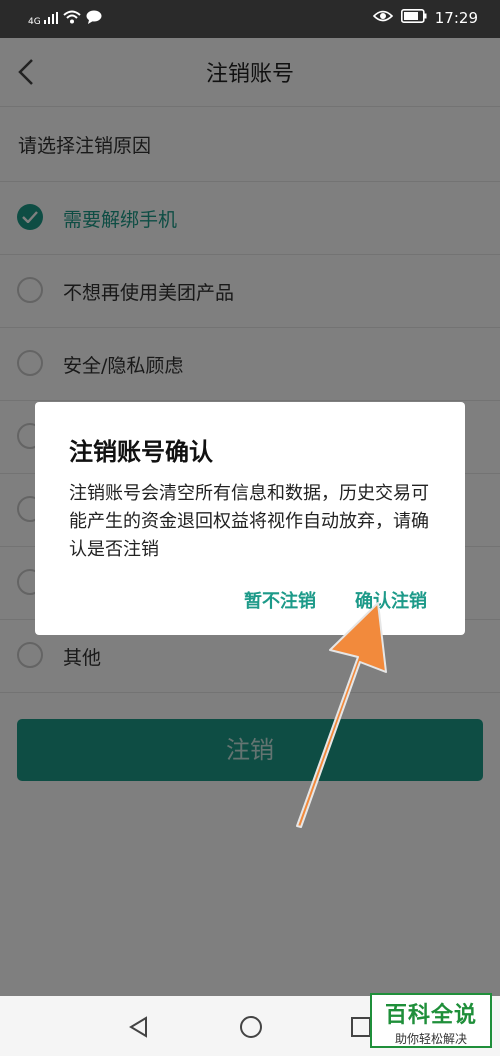 The width and height of the screenshot is (500, 1056). What do you see at coordinates (43, 19) in the screenshot?
I see `signal-icon: 4G` at bounding box center [43, 19].